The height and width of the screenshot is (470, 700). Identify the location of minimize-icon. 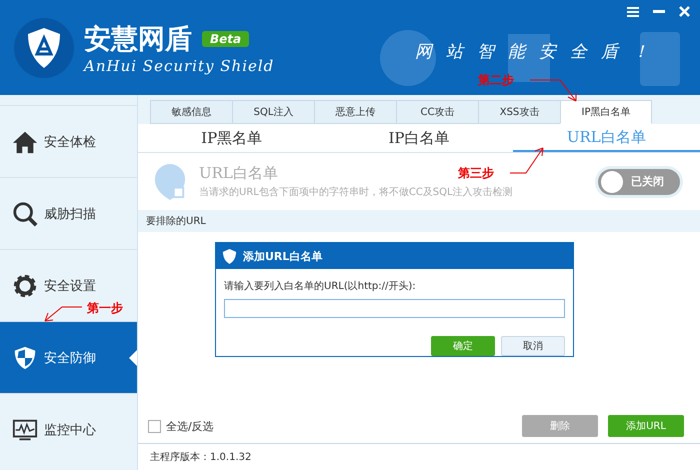
(659, 12).